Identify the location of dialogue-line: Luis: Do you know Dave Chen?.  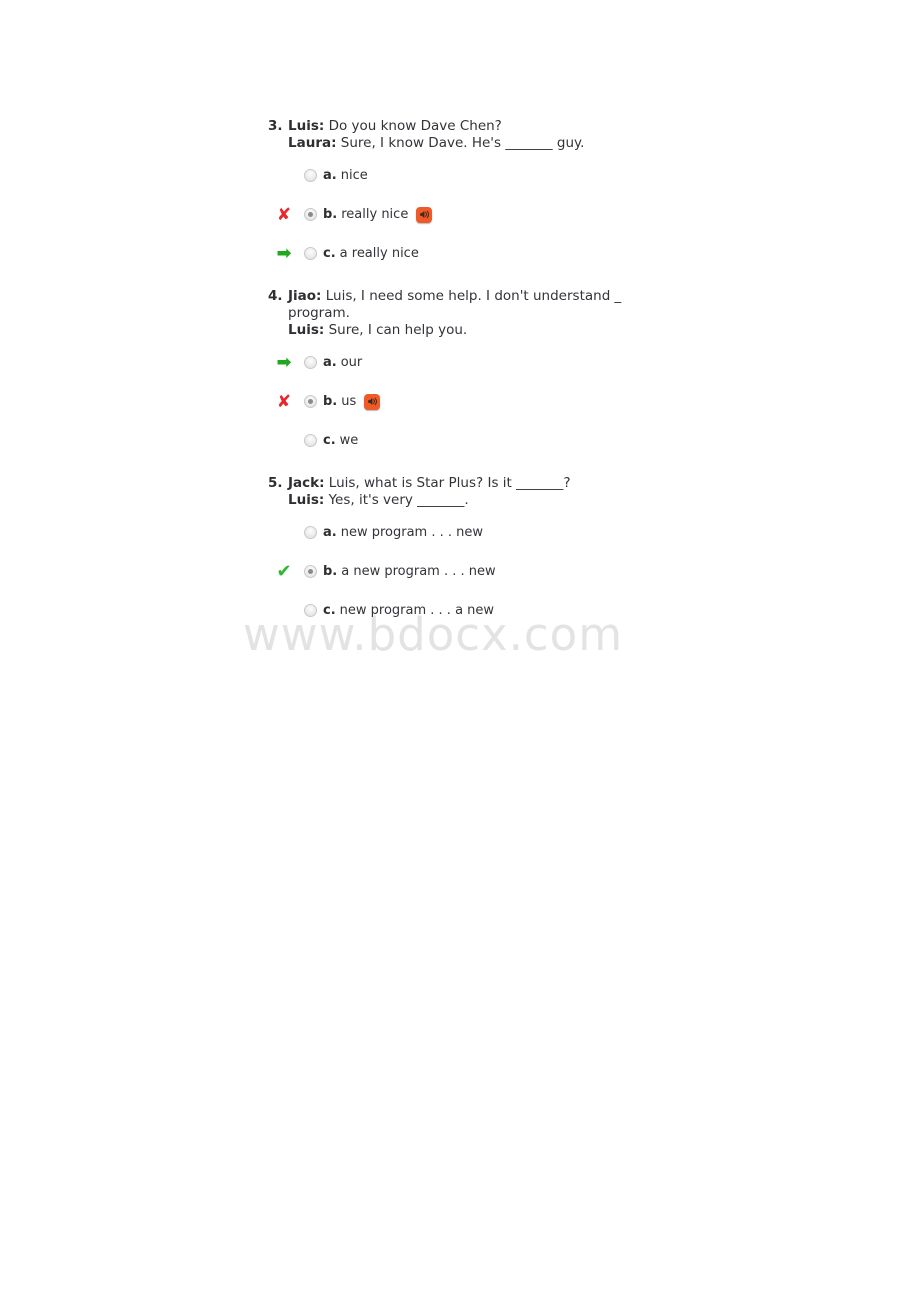
(488, 126).